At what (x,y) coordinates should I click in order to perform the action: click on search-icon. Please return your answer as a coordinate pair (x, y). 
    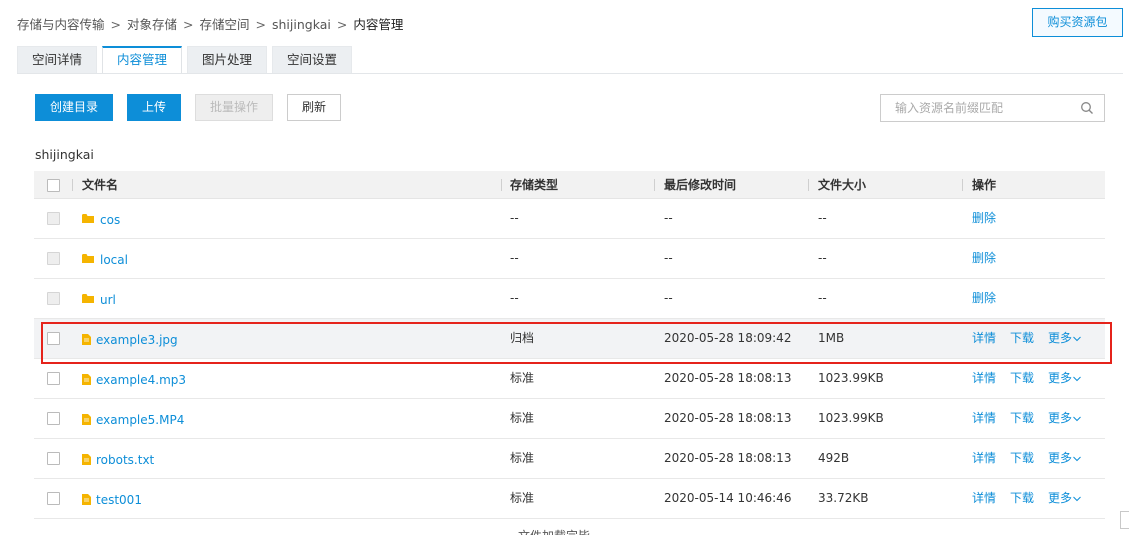
    Looking at the image, I should click on (1087, 108).